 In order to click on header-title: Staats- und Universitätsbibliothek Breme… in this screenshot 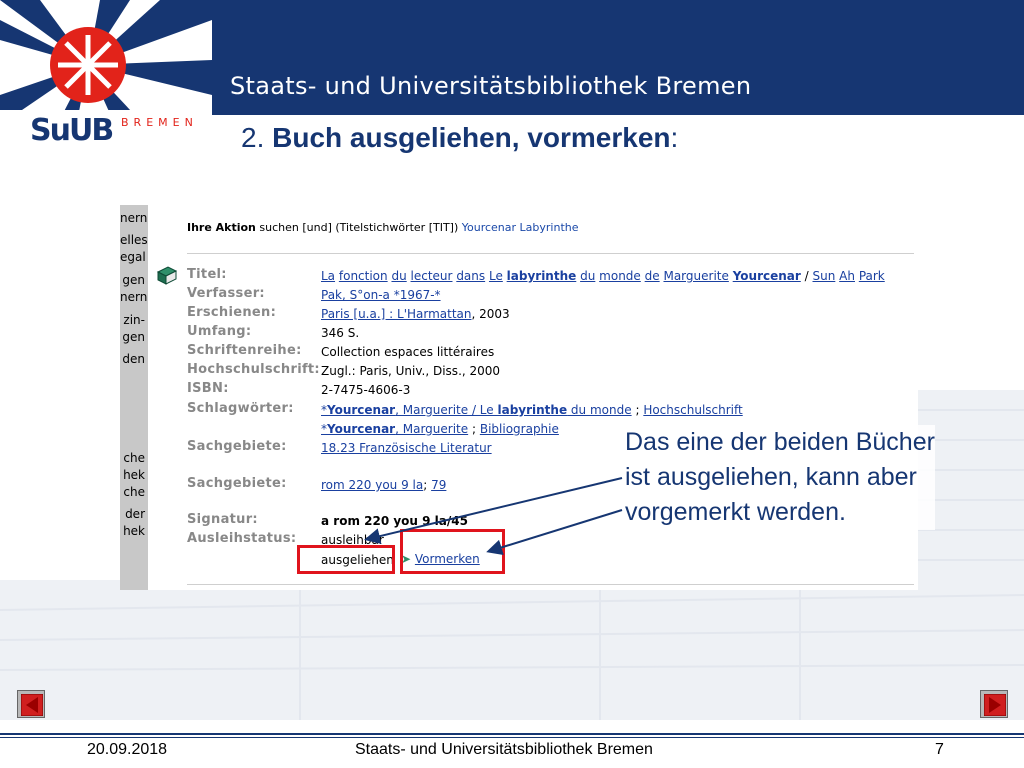, I will do `click(491, 86)`.